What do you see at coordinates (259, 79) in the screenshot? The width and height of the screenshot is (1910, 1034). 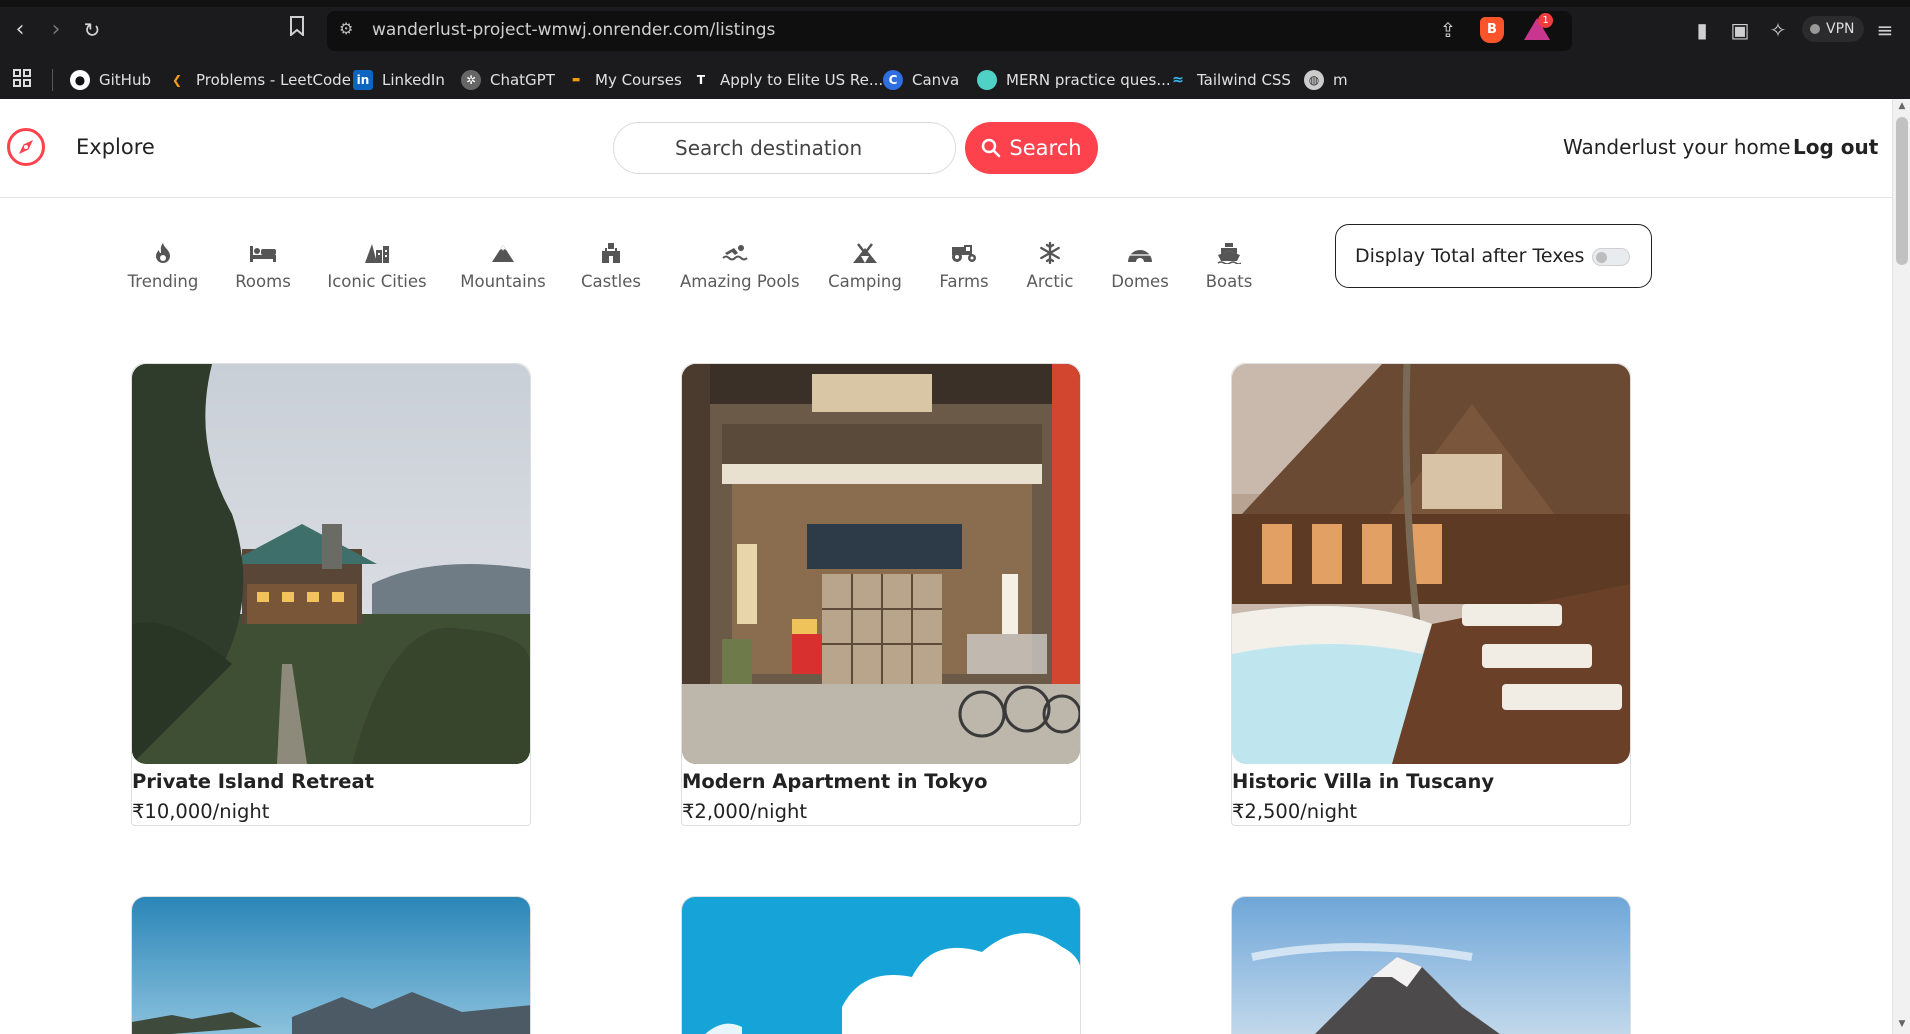 I see `bookmark-leetcode: ❮ Problems - LeetCode` at bounding box center [259, 79].